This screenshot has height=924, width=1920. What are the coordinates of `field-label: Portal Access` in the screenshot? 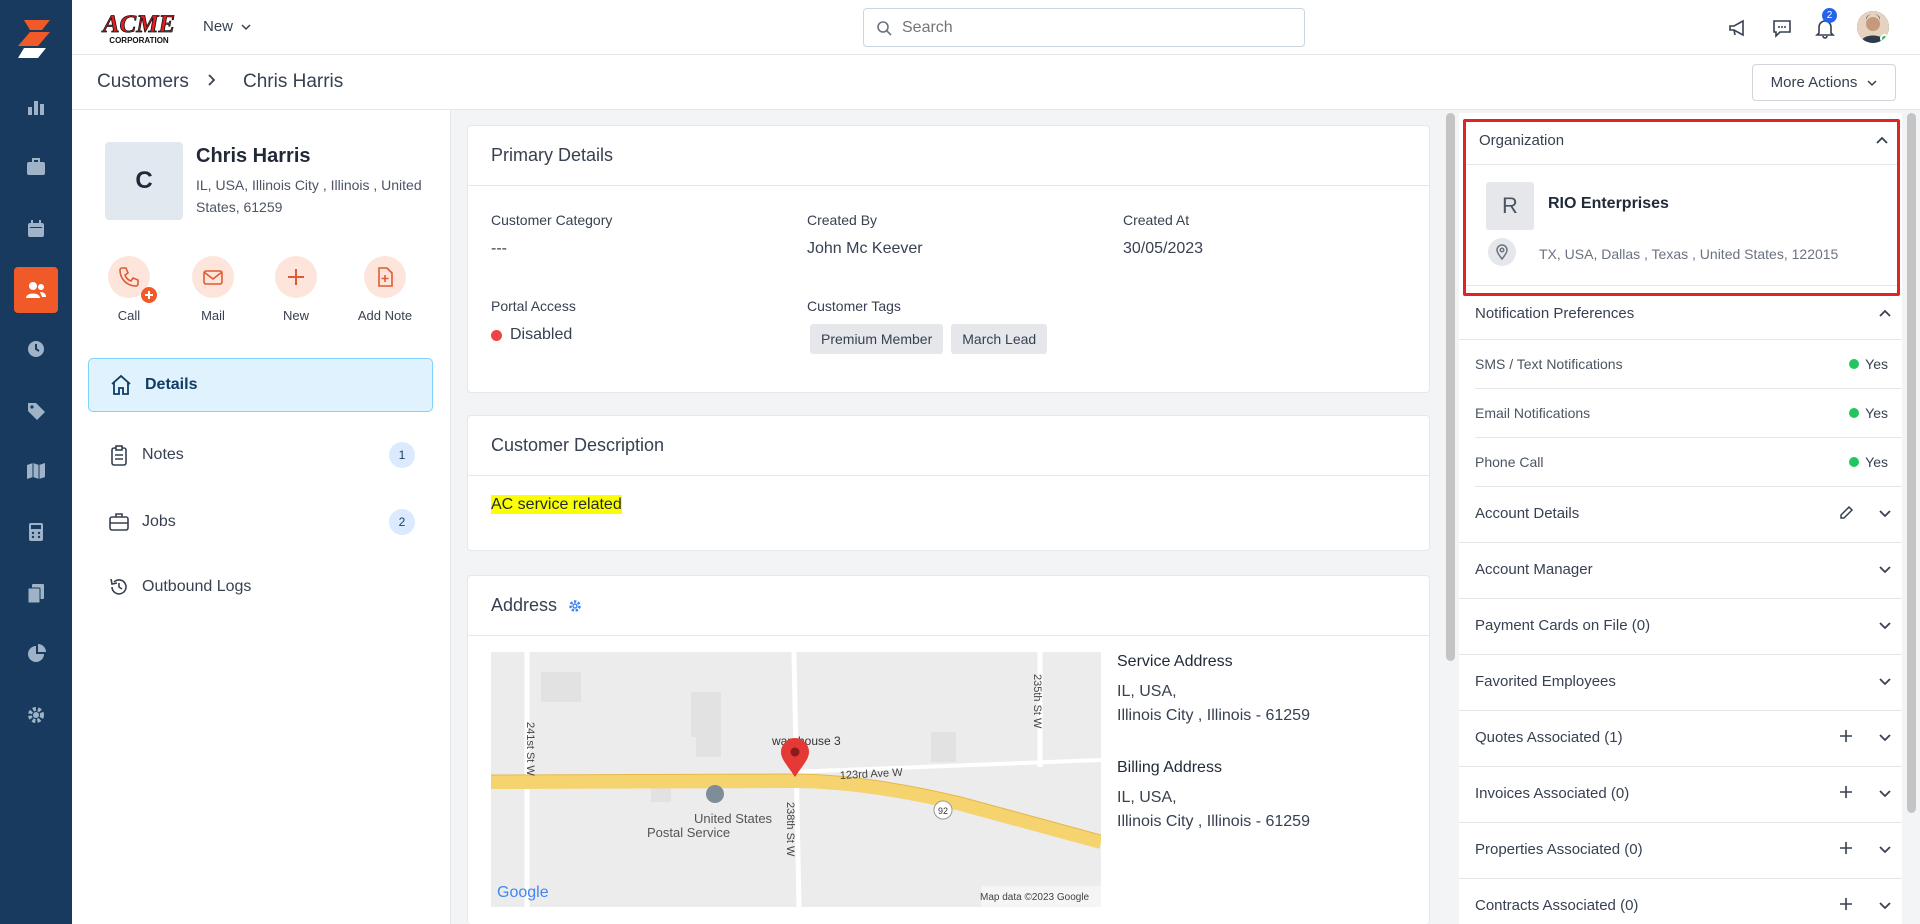 It's located at (533, 306).